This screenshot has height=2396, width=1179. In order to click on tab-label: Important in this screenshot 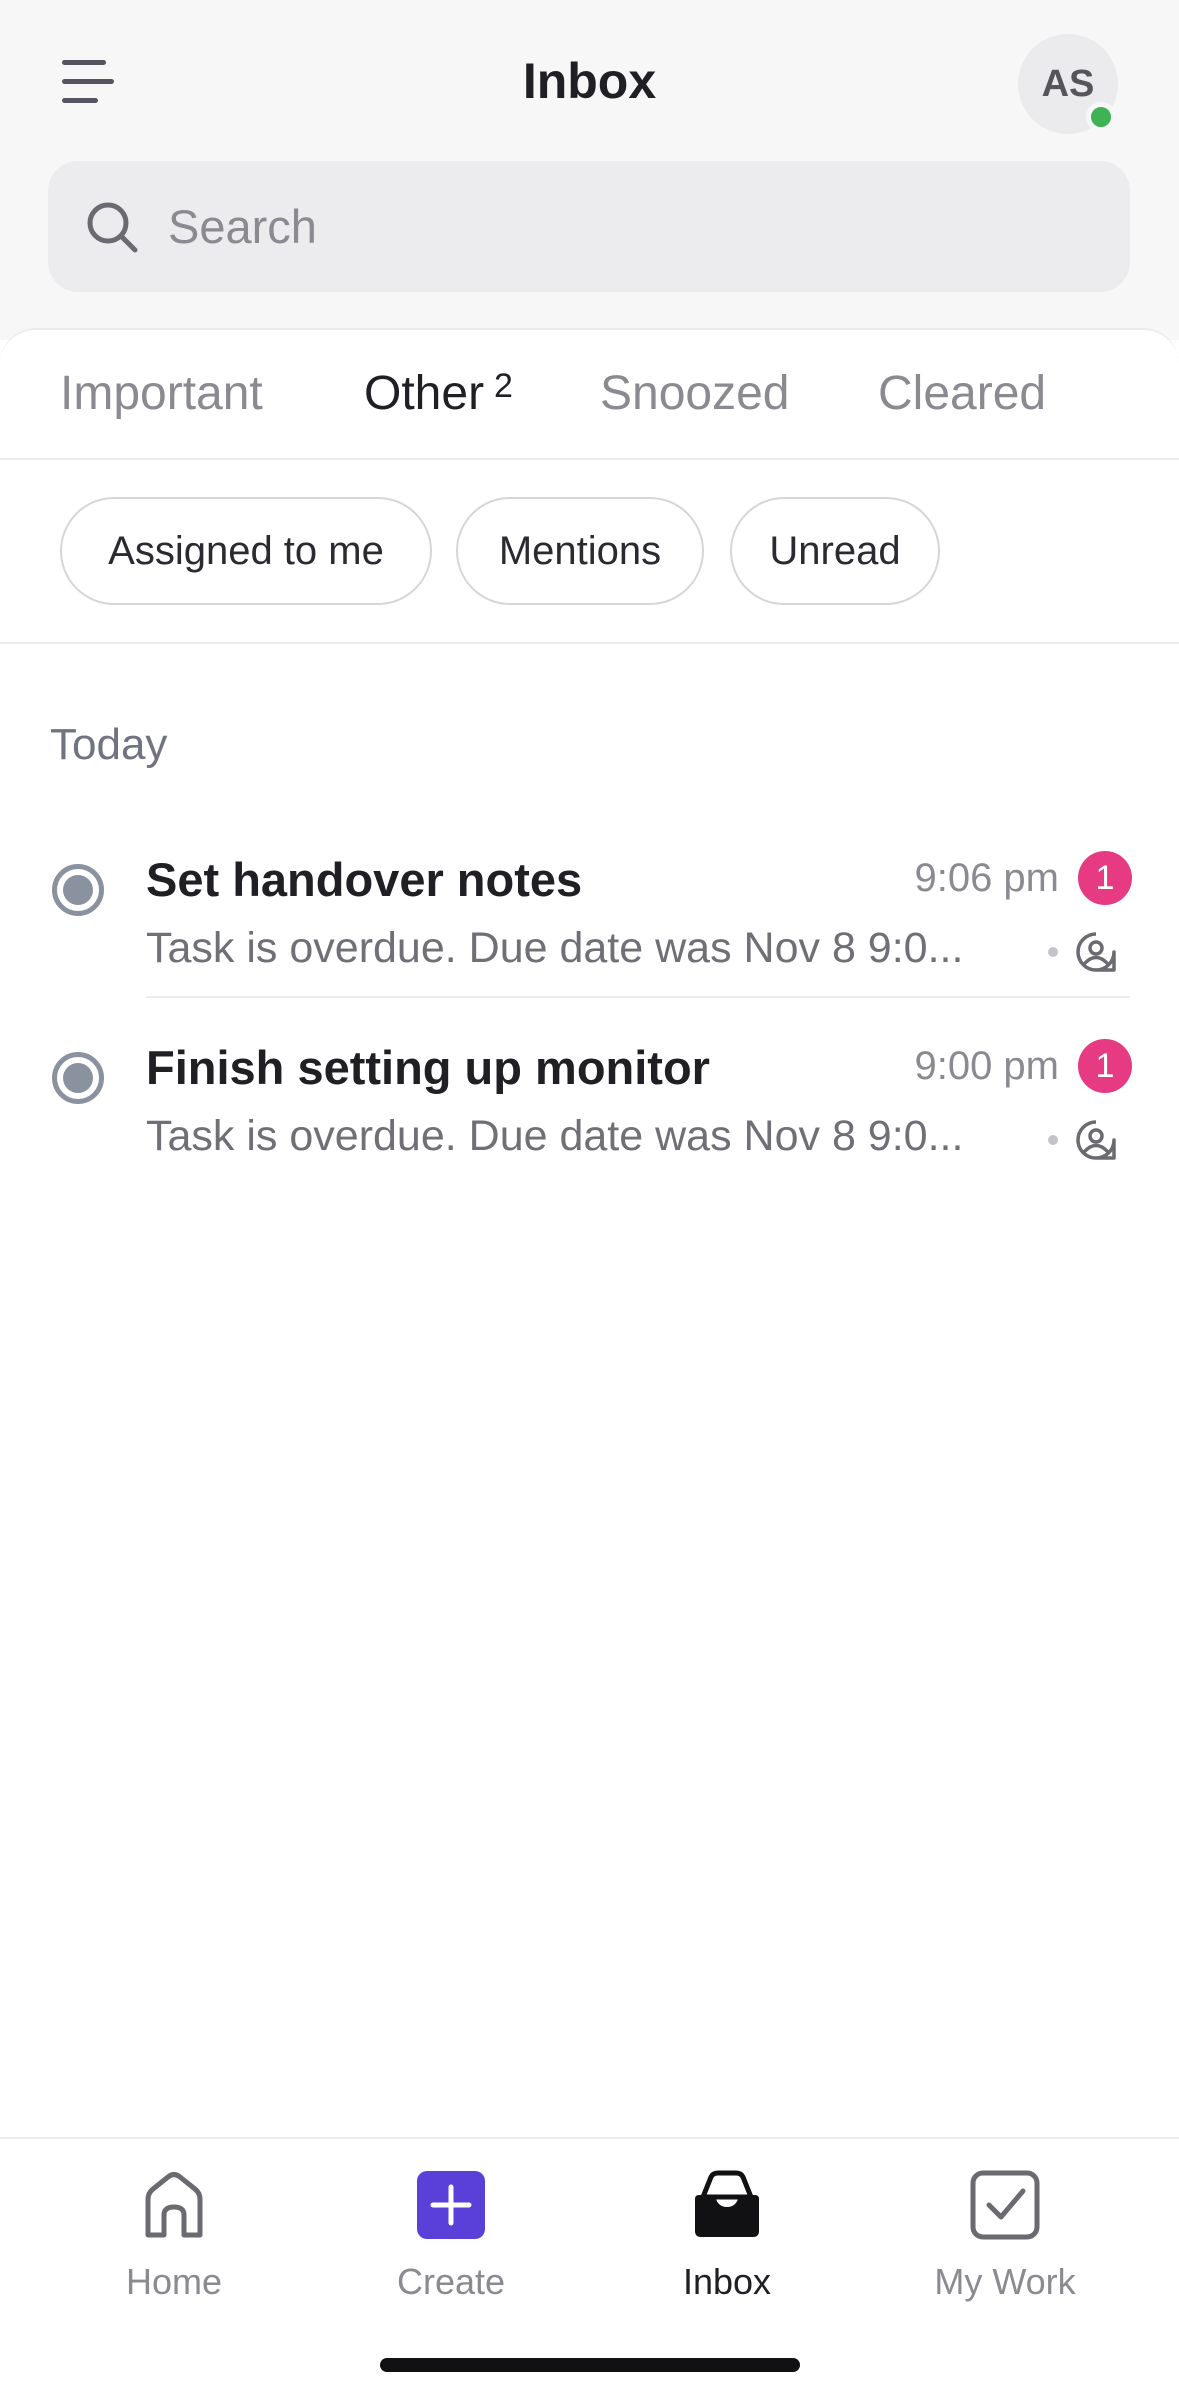, I will do `click(161, 393)`.